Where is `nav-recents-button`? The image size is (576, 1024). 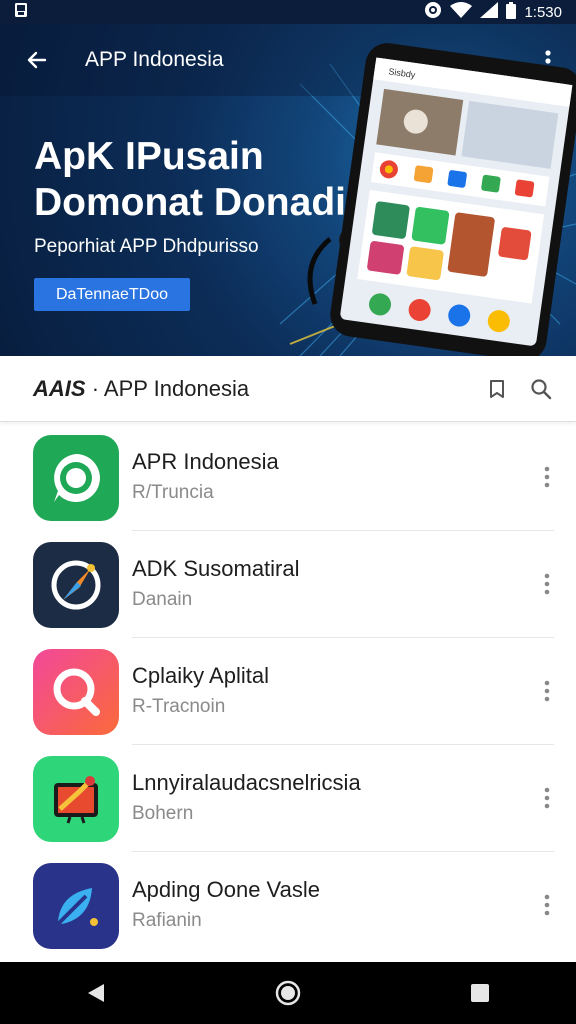
nav-recents-button is located at coordinates (480, 993).